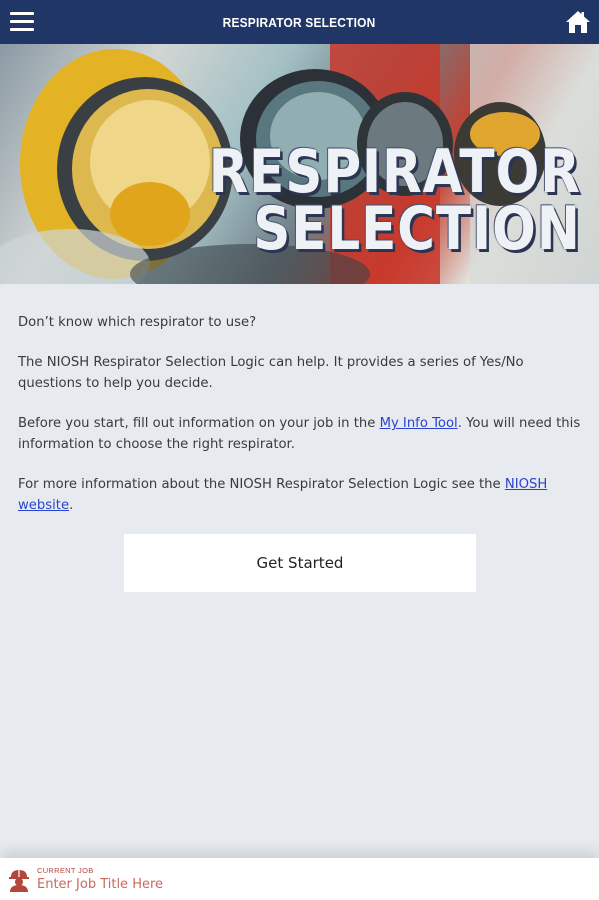 The height and width of the screenshot is (900, 599). Describe the element at coordinates (65, 870) in the screenshot. I see `current-job-label: CURRENT JOB` at that location.